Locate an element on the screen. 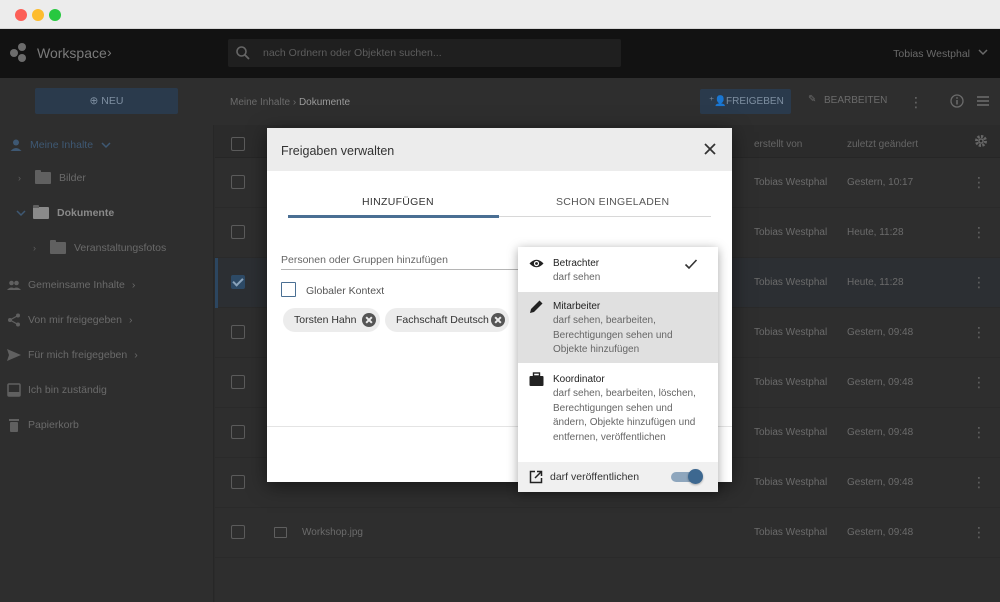 The height and width of the screenshot is (602, 1000). image-file-icon is located at coordinates (280, 532).